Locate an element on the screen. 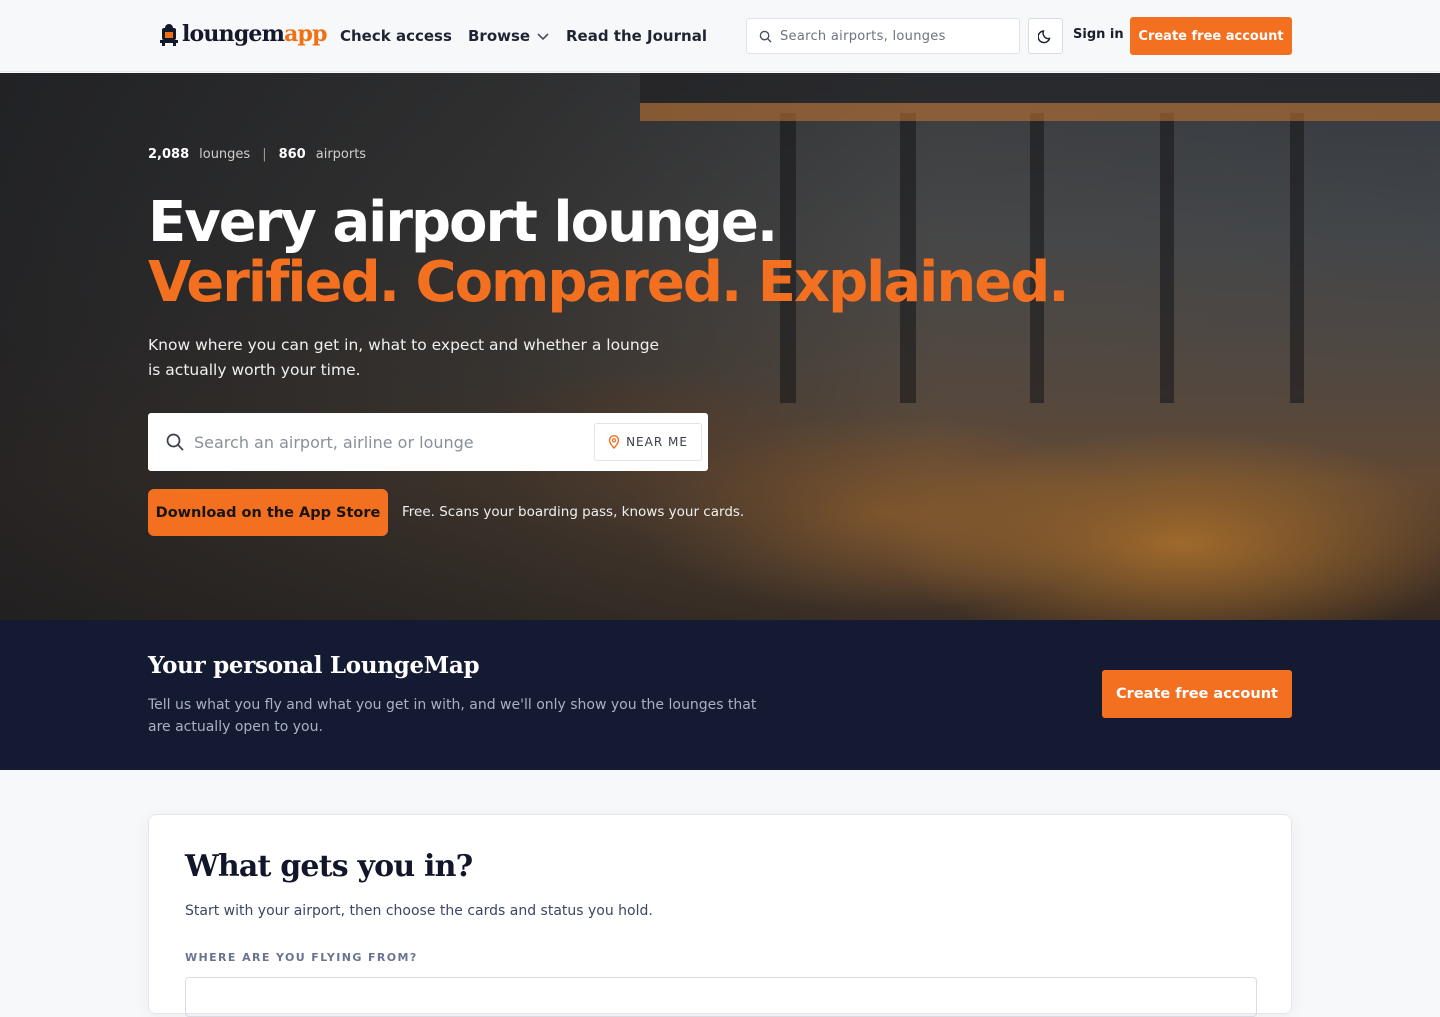 This screenshot has width=1440, height=1017. header-search is located at coordinates (883, 36).